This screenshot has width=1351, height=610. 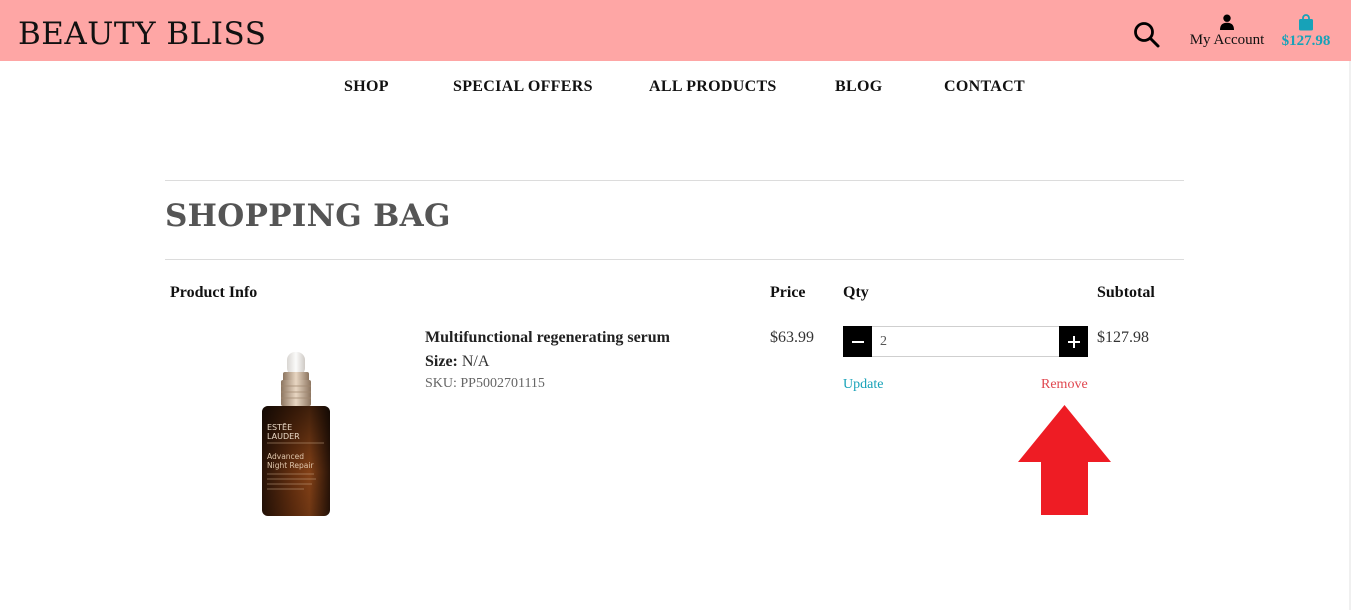 I want to click on product-price: $63.99, so click(x=792, y=337).